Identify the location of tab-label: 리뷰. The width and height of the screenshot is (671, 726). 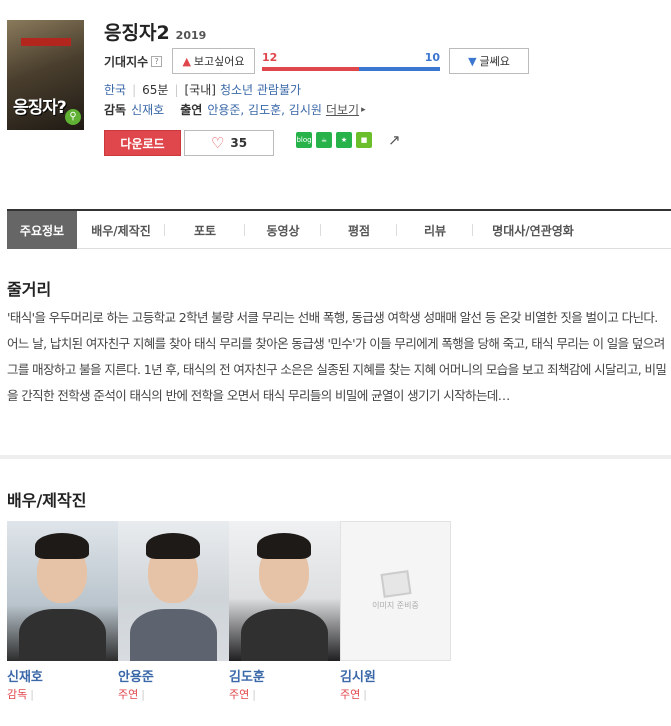
(435, 230).